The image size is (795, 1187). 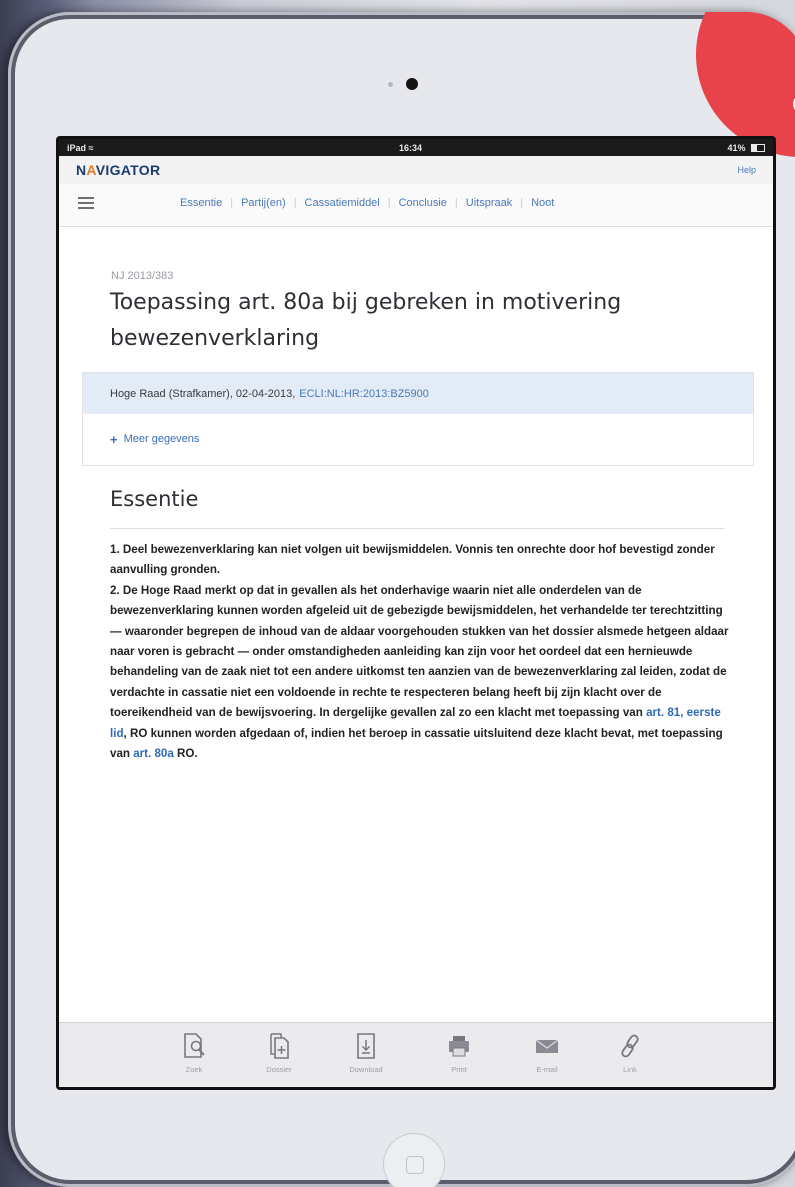 What do you see at coordinates (161, 439) in the screenshot?
I see `more-details-label: Meer gegevens` at bounding box center [161, 439].